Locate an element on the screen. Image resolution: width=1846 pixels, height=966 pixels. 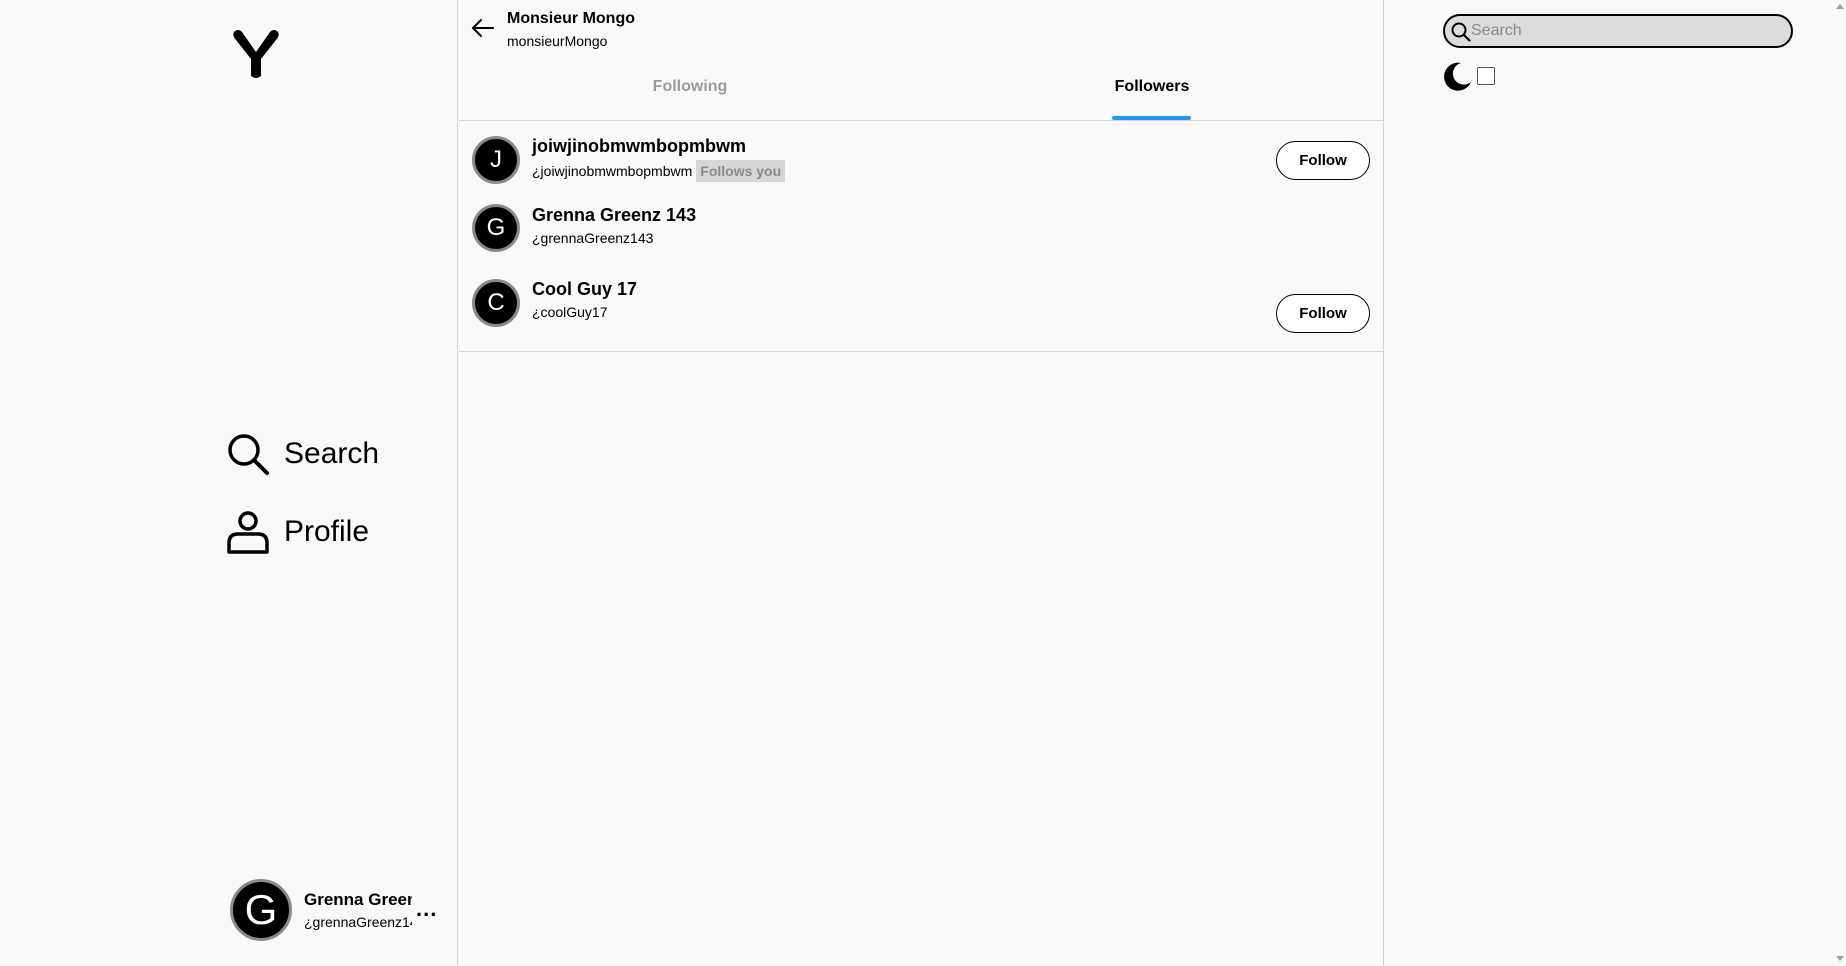
tab-bar: Following Followers is located at coordinates (921, 90).